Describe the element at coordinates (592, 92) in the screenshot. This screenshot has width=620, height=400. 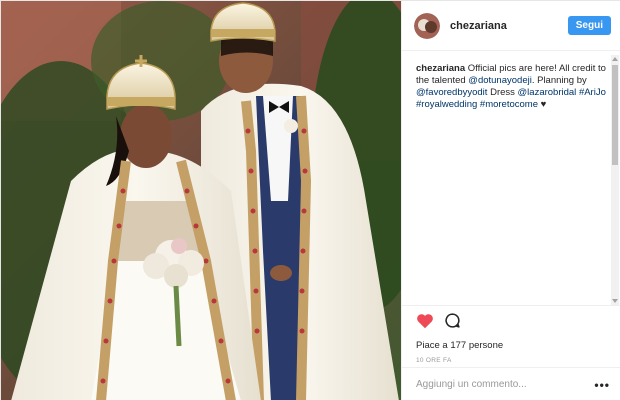
I see `hashtag-link: #AriJo` at that location.